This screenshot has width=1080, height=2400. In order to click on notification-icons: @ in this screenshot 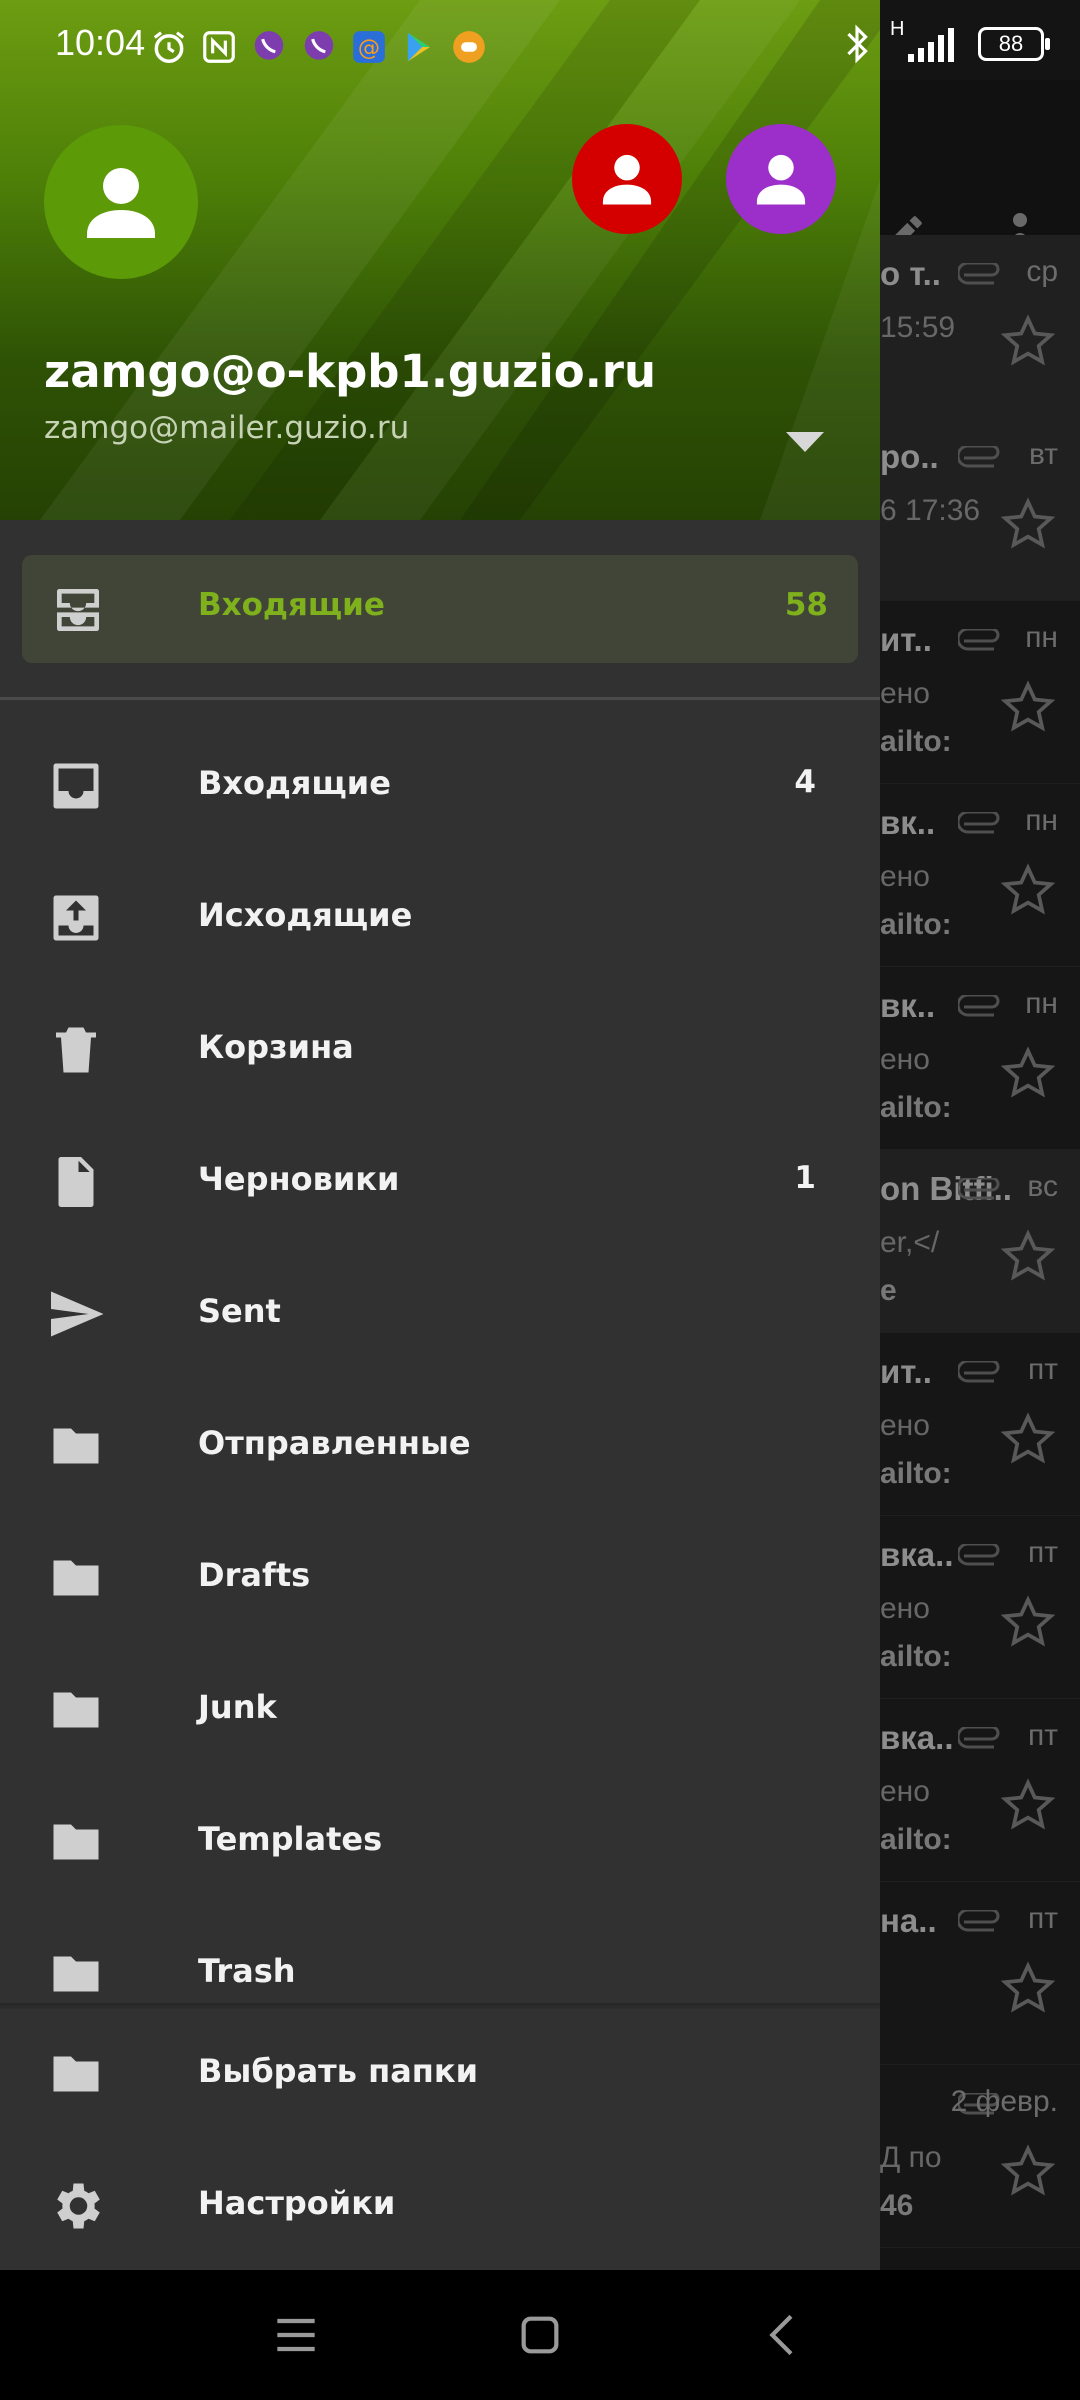, I will do `click(319, 47)`.